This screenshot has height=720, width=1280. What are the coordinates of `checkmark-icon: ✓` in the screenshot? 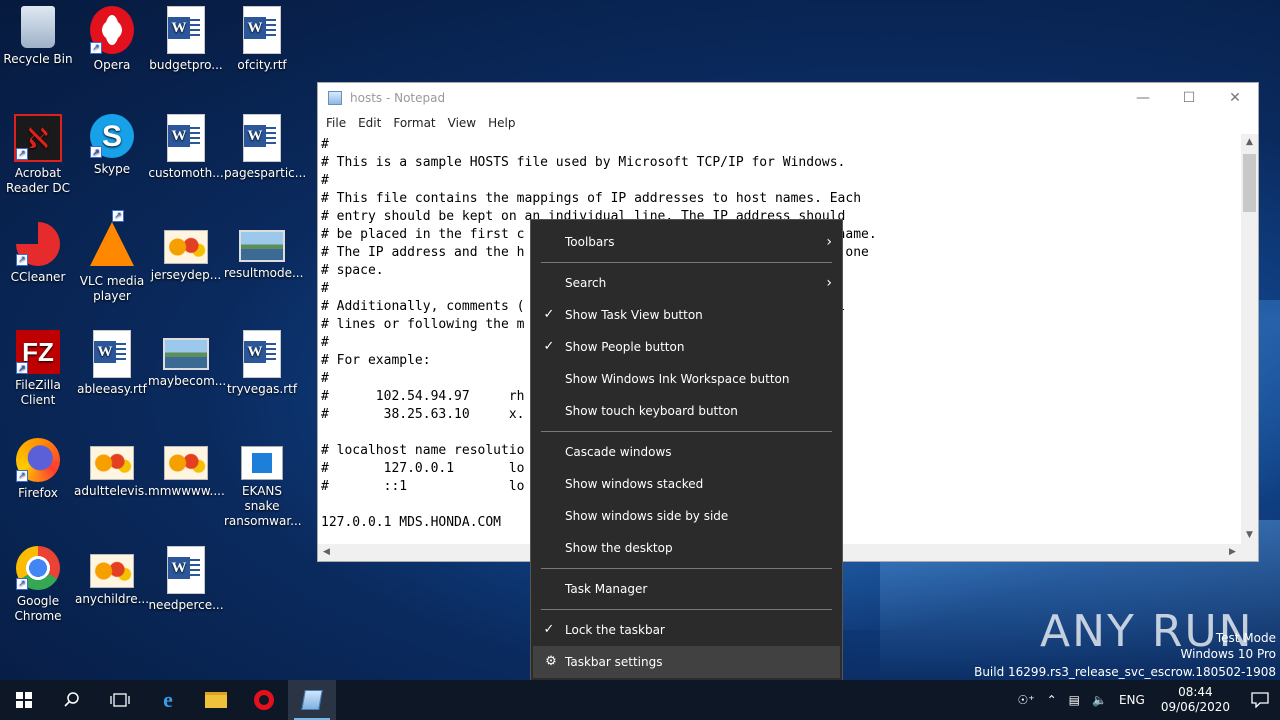 It's located at (549, 629).